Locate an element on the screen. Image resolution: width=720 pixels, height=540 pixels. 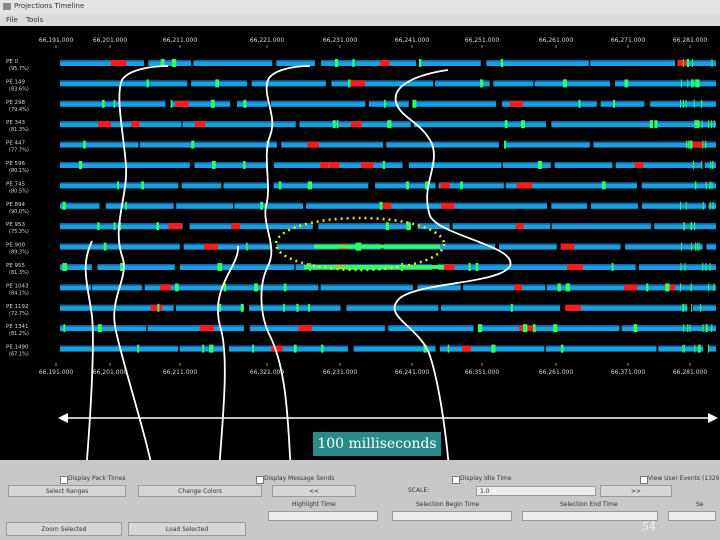
menu-tools: Tools is located at coordinates (34, 20).